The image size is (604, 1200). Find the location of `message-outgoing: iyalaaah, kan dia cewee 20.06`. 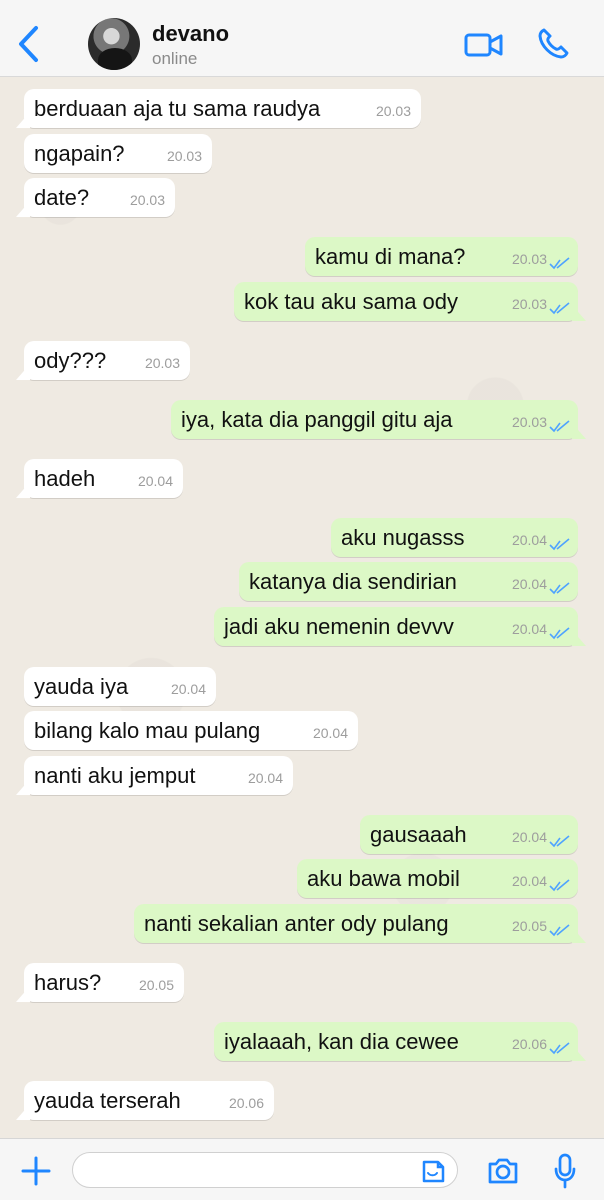

message-outgoing: iyalaaah, kan dia cewee 20.06 is located at coordinates (396, 1041).